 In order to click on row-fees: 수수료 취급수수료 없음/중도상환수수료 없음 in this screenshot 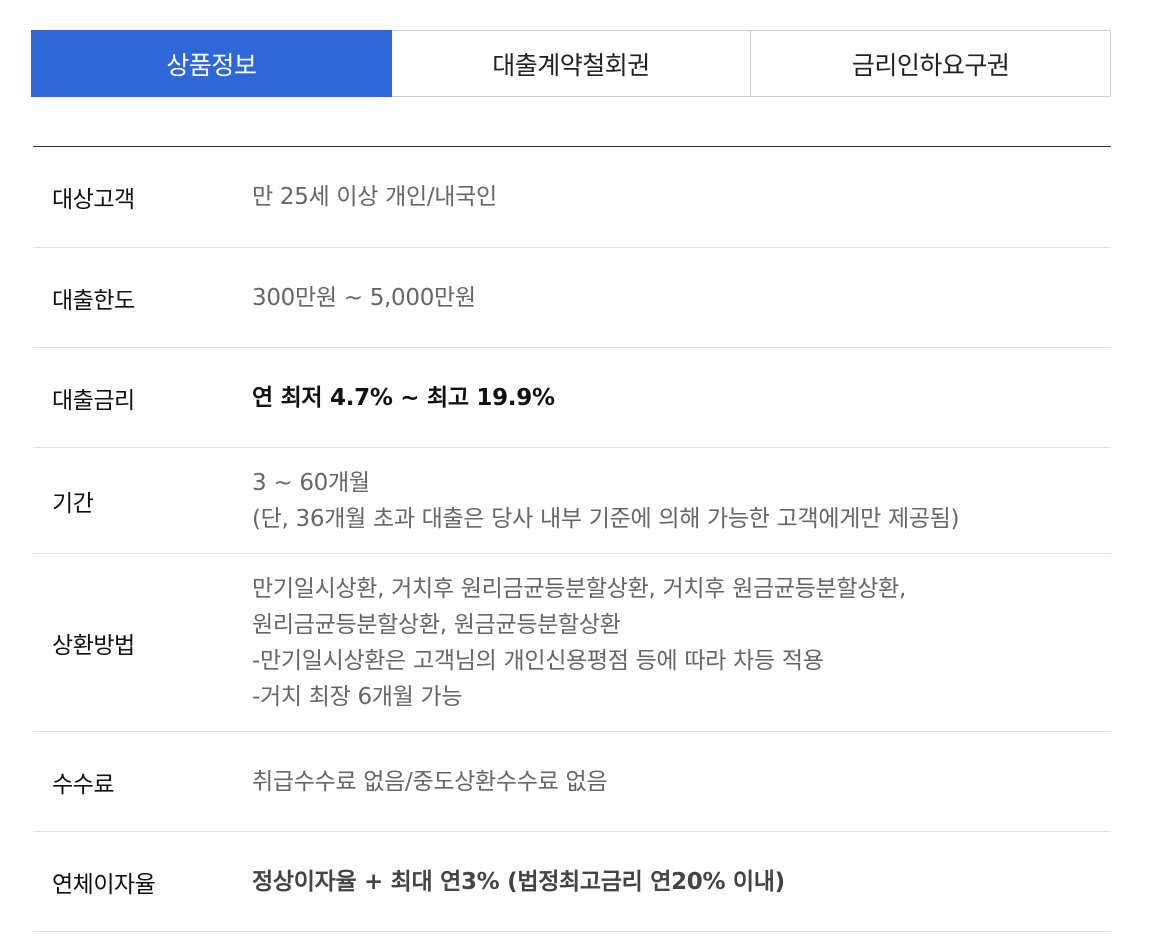, I will do `click(572, 782)`.